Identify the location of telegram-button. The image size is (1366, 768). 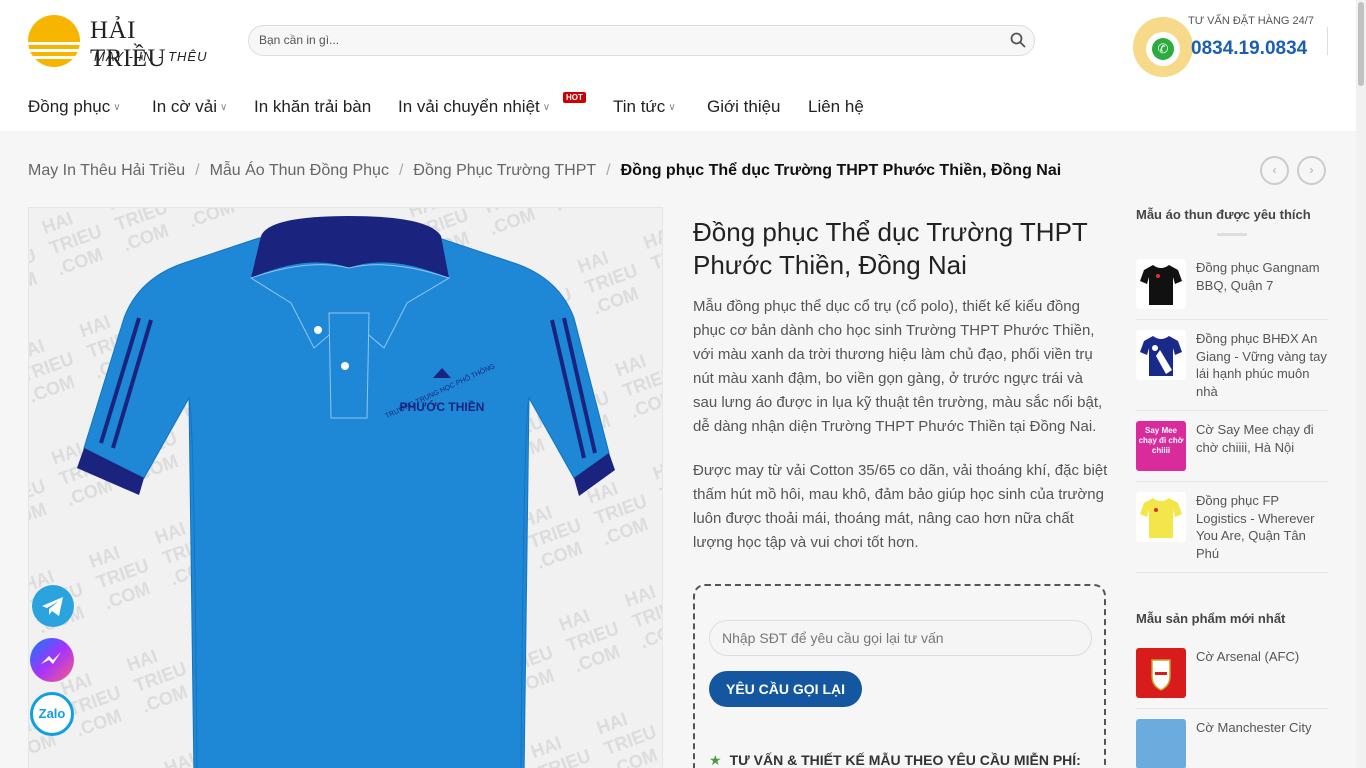
(53, 606).